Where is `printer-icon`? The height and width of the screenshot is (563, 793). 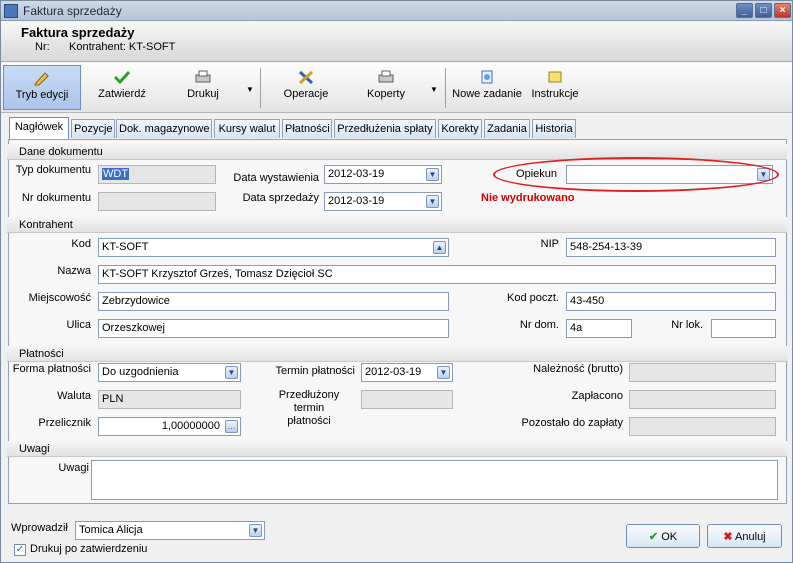 printer-icon is located at coordinates (203, 76).